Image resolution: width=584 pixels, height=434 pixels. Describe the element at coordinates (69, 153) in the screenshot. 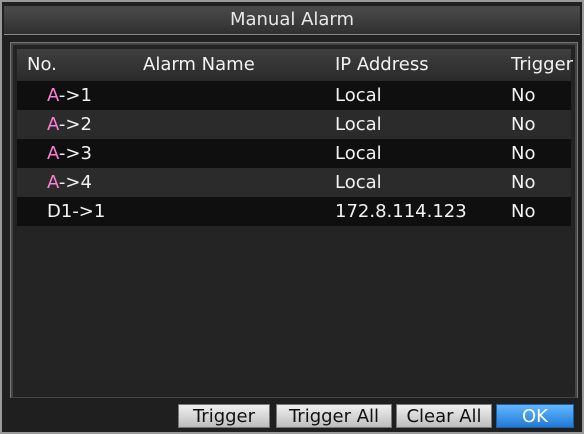

I see `row-no: A->3` at that location.